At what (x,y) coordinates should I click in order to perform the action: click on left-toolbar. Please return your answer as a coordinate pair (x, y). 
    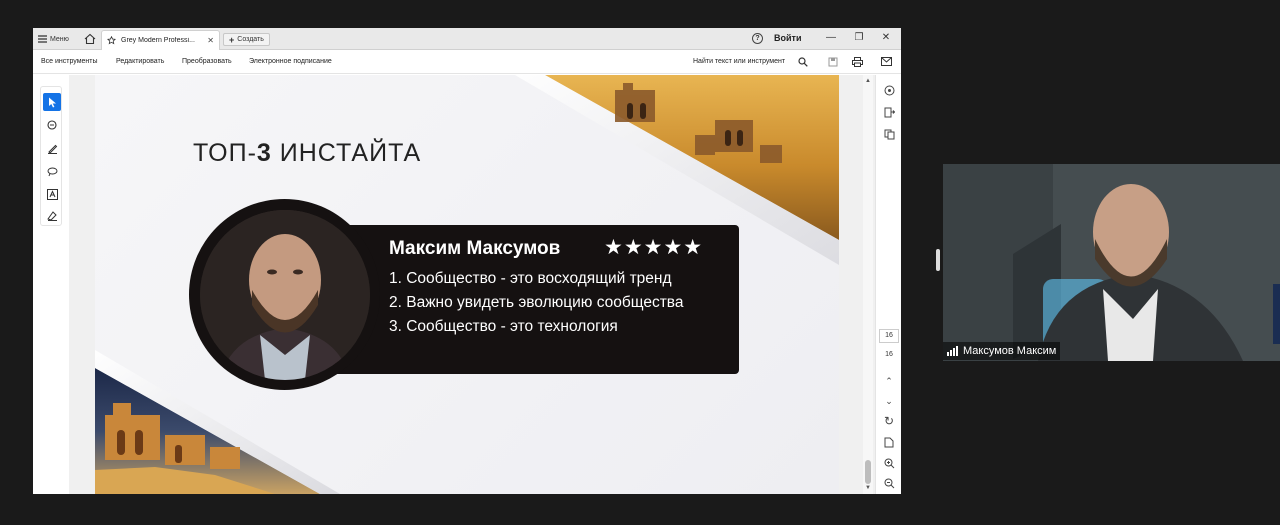
    Looking at the image, I should click on (51, 156).